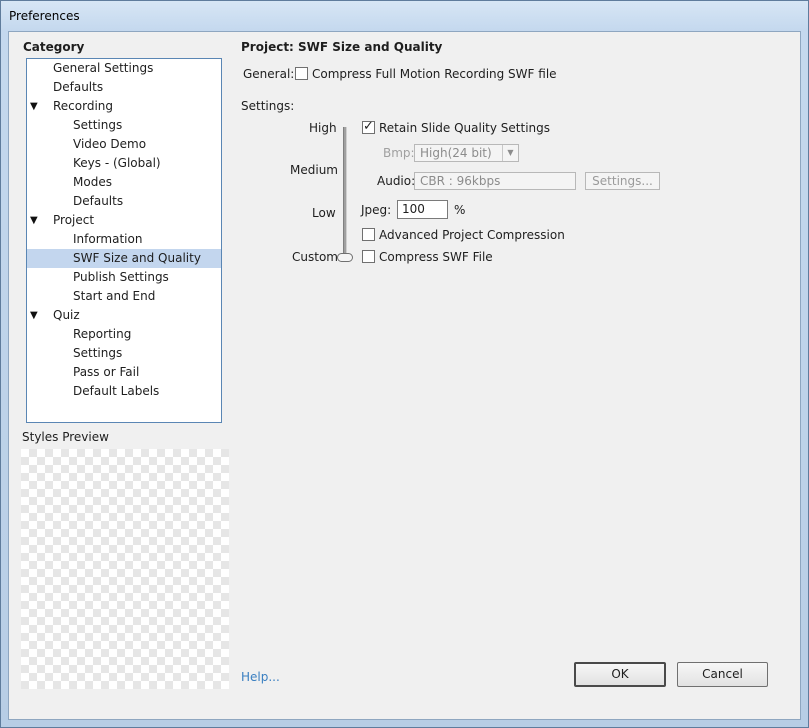 This screenshot has height=728, width=809. Describe the element at coordinates (460, 181) in the screenshot. I see `audio-field-value: CBR : 96kbps` at that location.